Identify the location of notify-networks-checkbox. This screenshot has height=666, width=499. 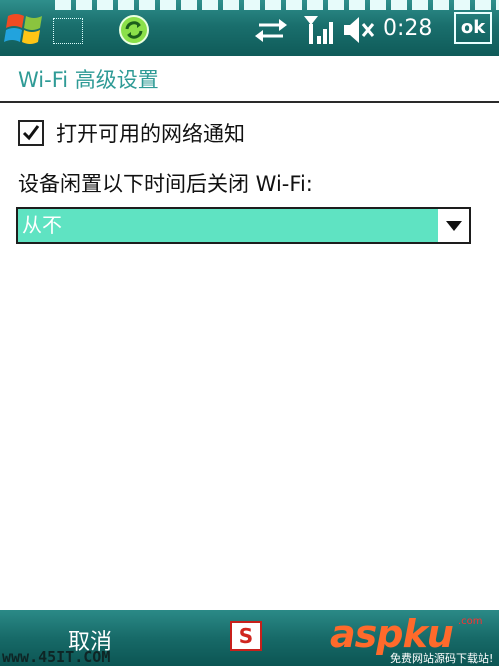
(31, 133).